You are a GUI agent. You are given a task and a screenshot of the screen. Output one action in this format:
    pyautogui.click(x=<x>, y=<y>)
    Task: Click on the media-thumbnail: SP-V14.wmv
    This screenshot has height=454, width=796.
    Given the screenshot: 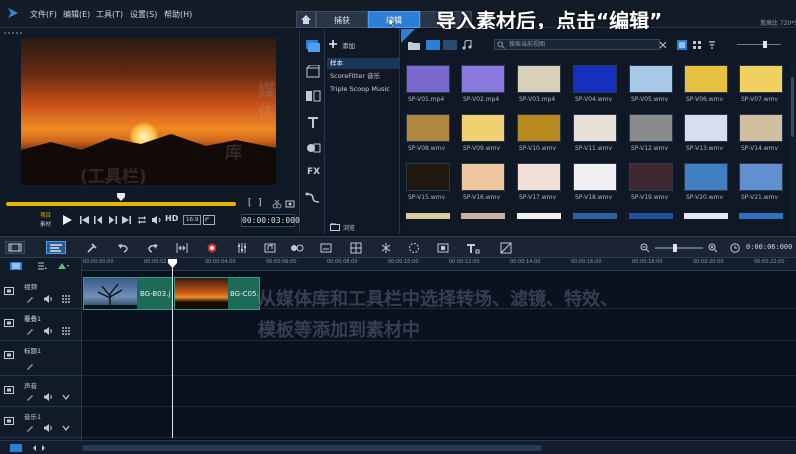 What is the action you would take?
    pyautogui.click(x=761, y=133)
    